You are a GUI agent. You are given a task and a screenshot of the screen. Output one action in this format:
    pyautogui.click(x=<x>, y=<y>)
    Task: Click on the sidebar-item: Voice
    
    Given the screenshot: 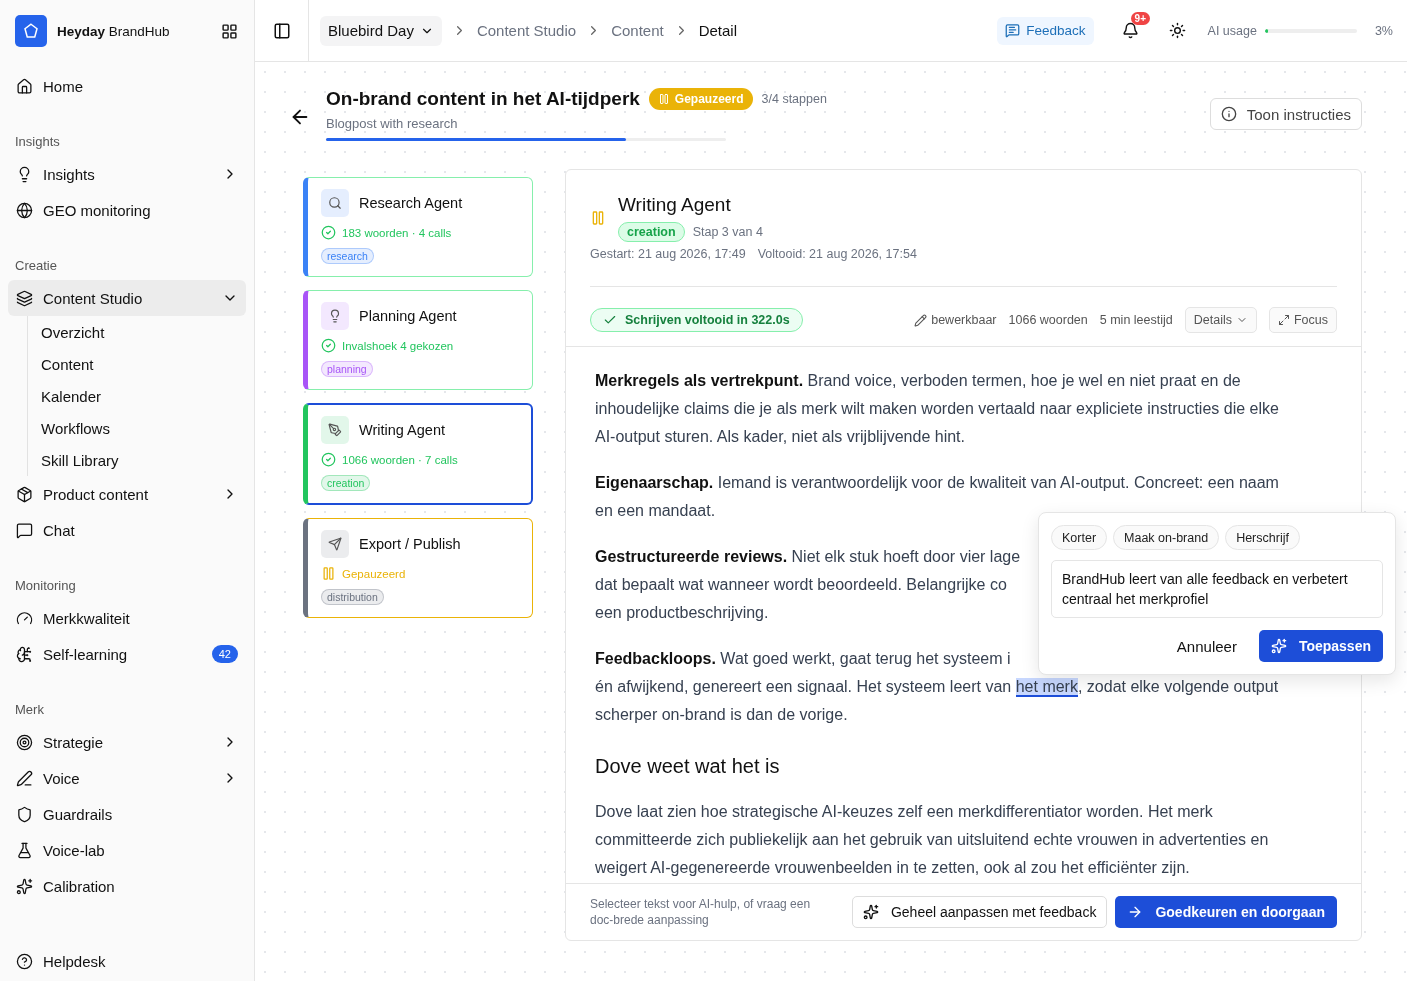 What is the action you would take?
    pyautogui.click(x=127, y=778)
    